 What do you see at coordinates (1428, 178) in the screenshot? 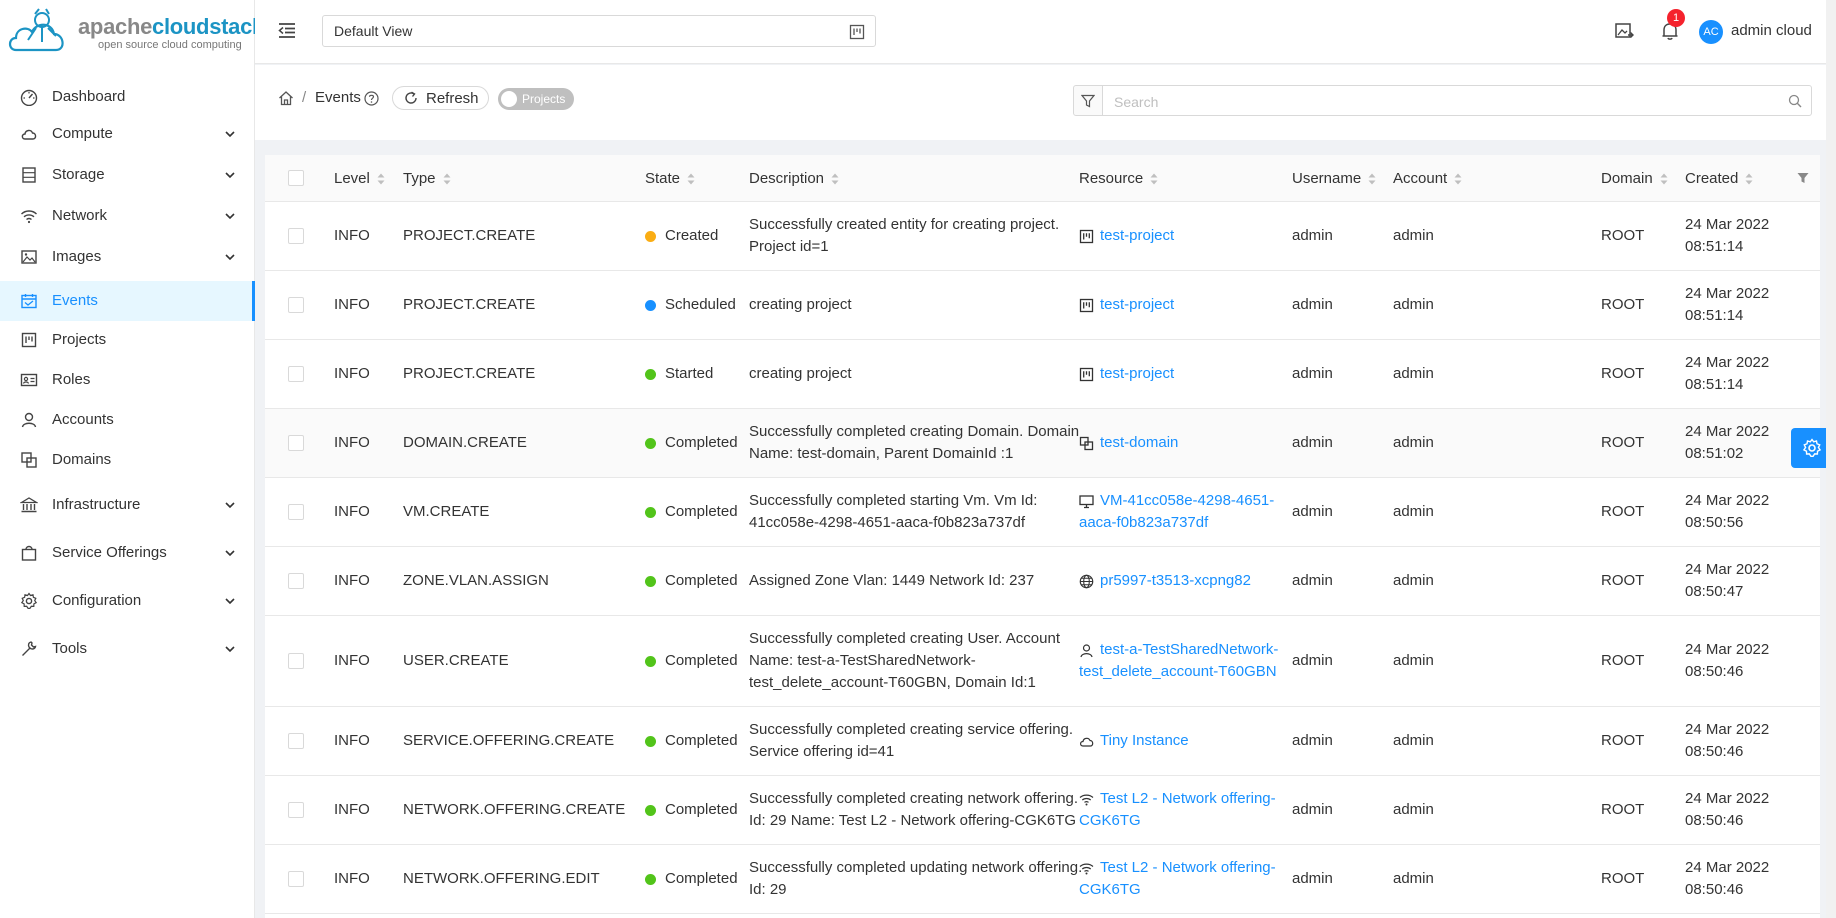
I see `column-header-account: Account` at bounding box center [1428, 178].